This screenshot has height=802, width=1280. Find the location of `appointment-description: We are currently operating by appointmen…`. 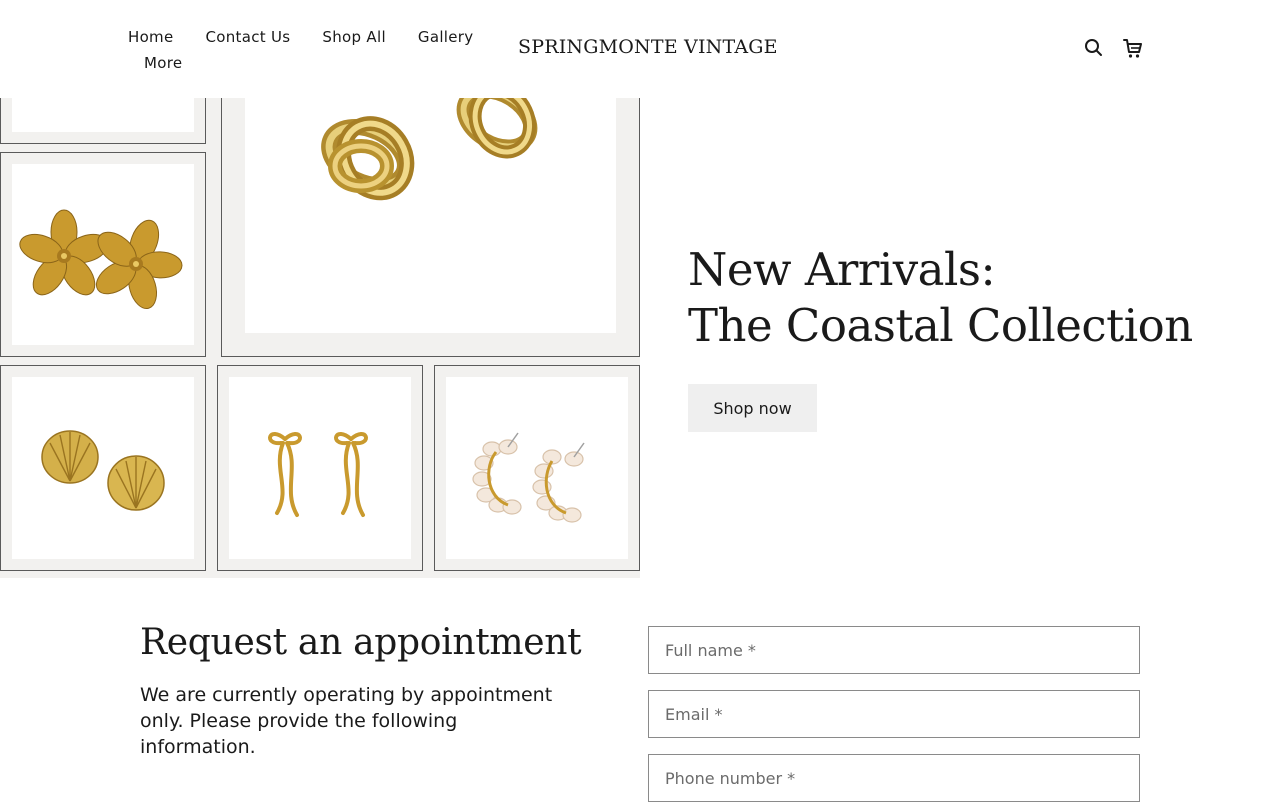

appointment-description: We are currently operating by appointmen… is located at coordinates (346, 721).